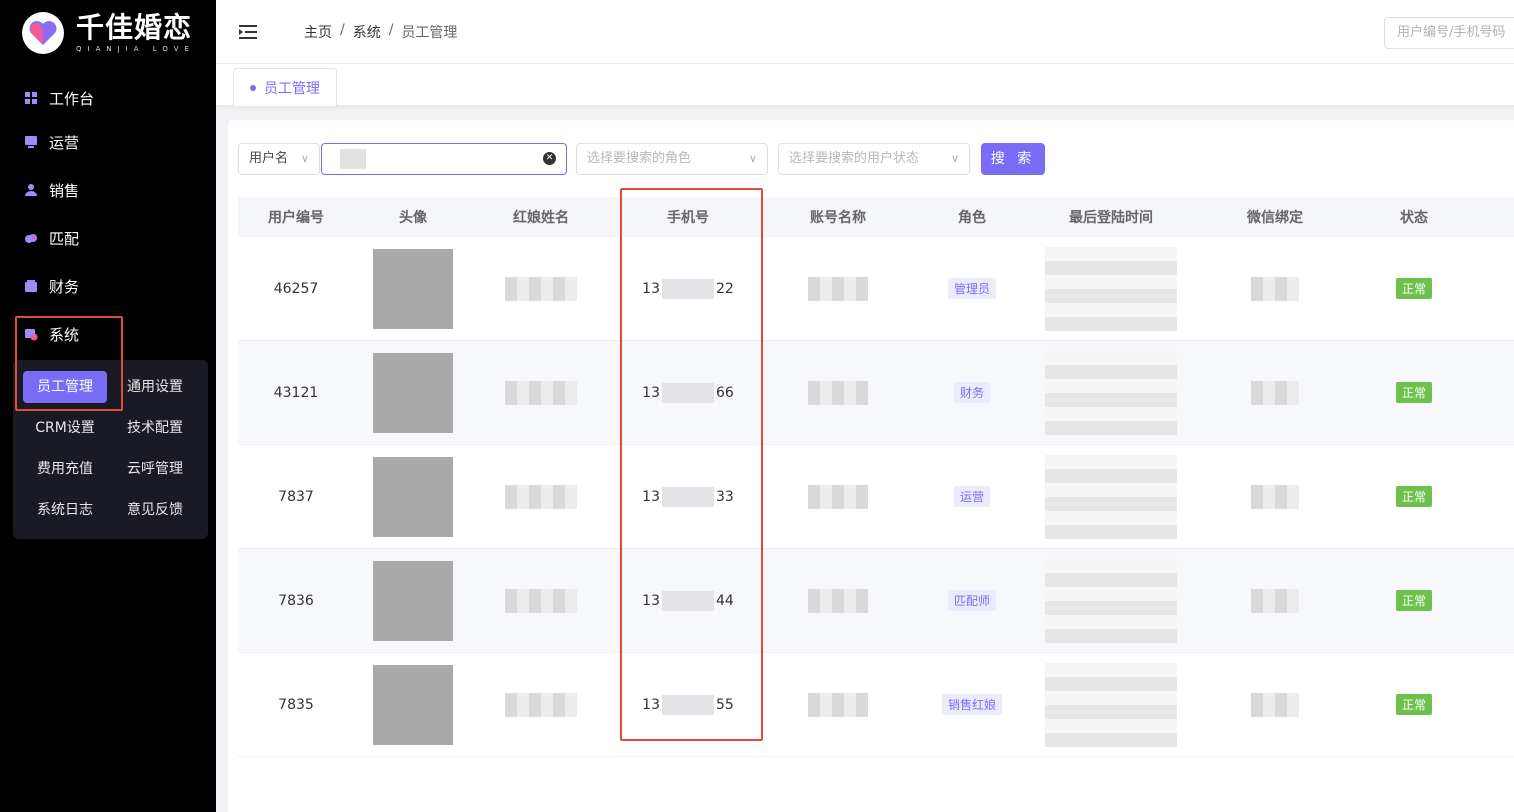  I want to click on role-select-placeholder: 选择要搜索的角色, so click(639, 158).